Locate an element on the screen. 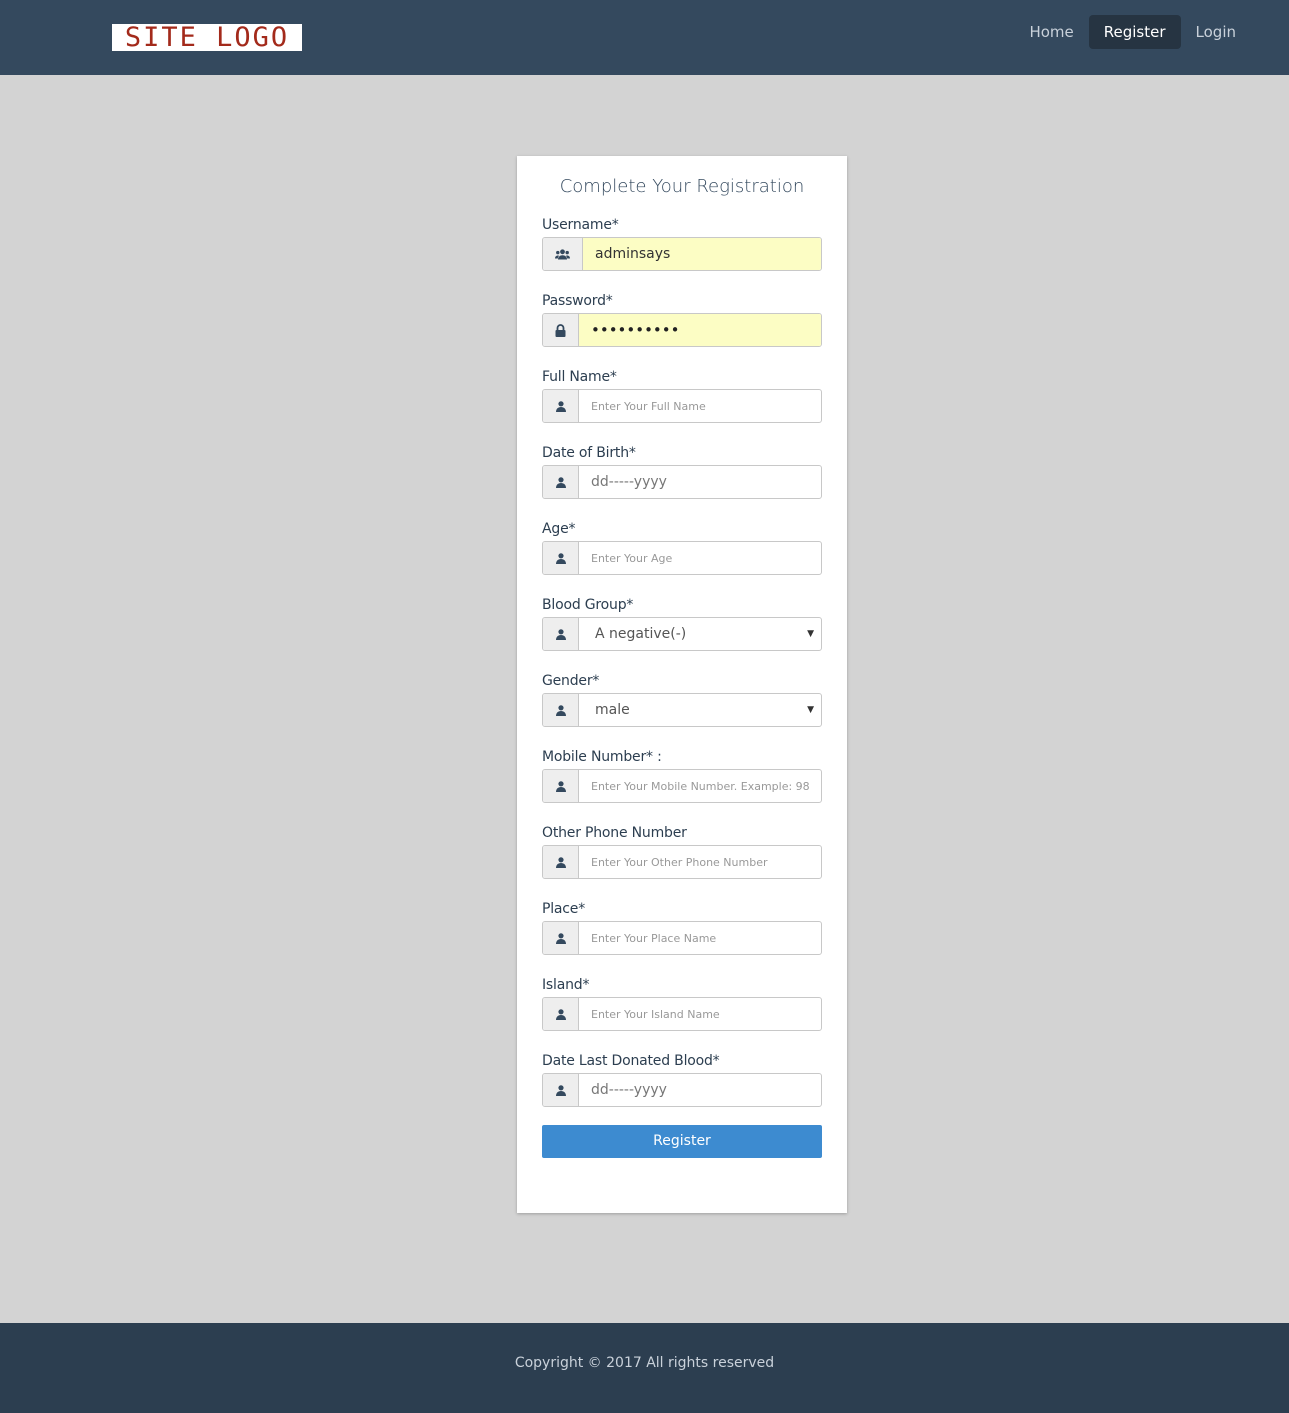  full-name-input-group is located at coordinates (682, 406).